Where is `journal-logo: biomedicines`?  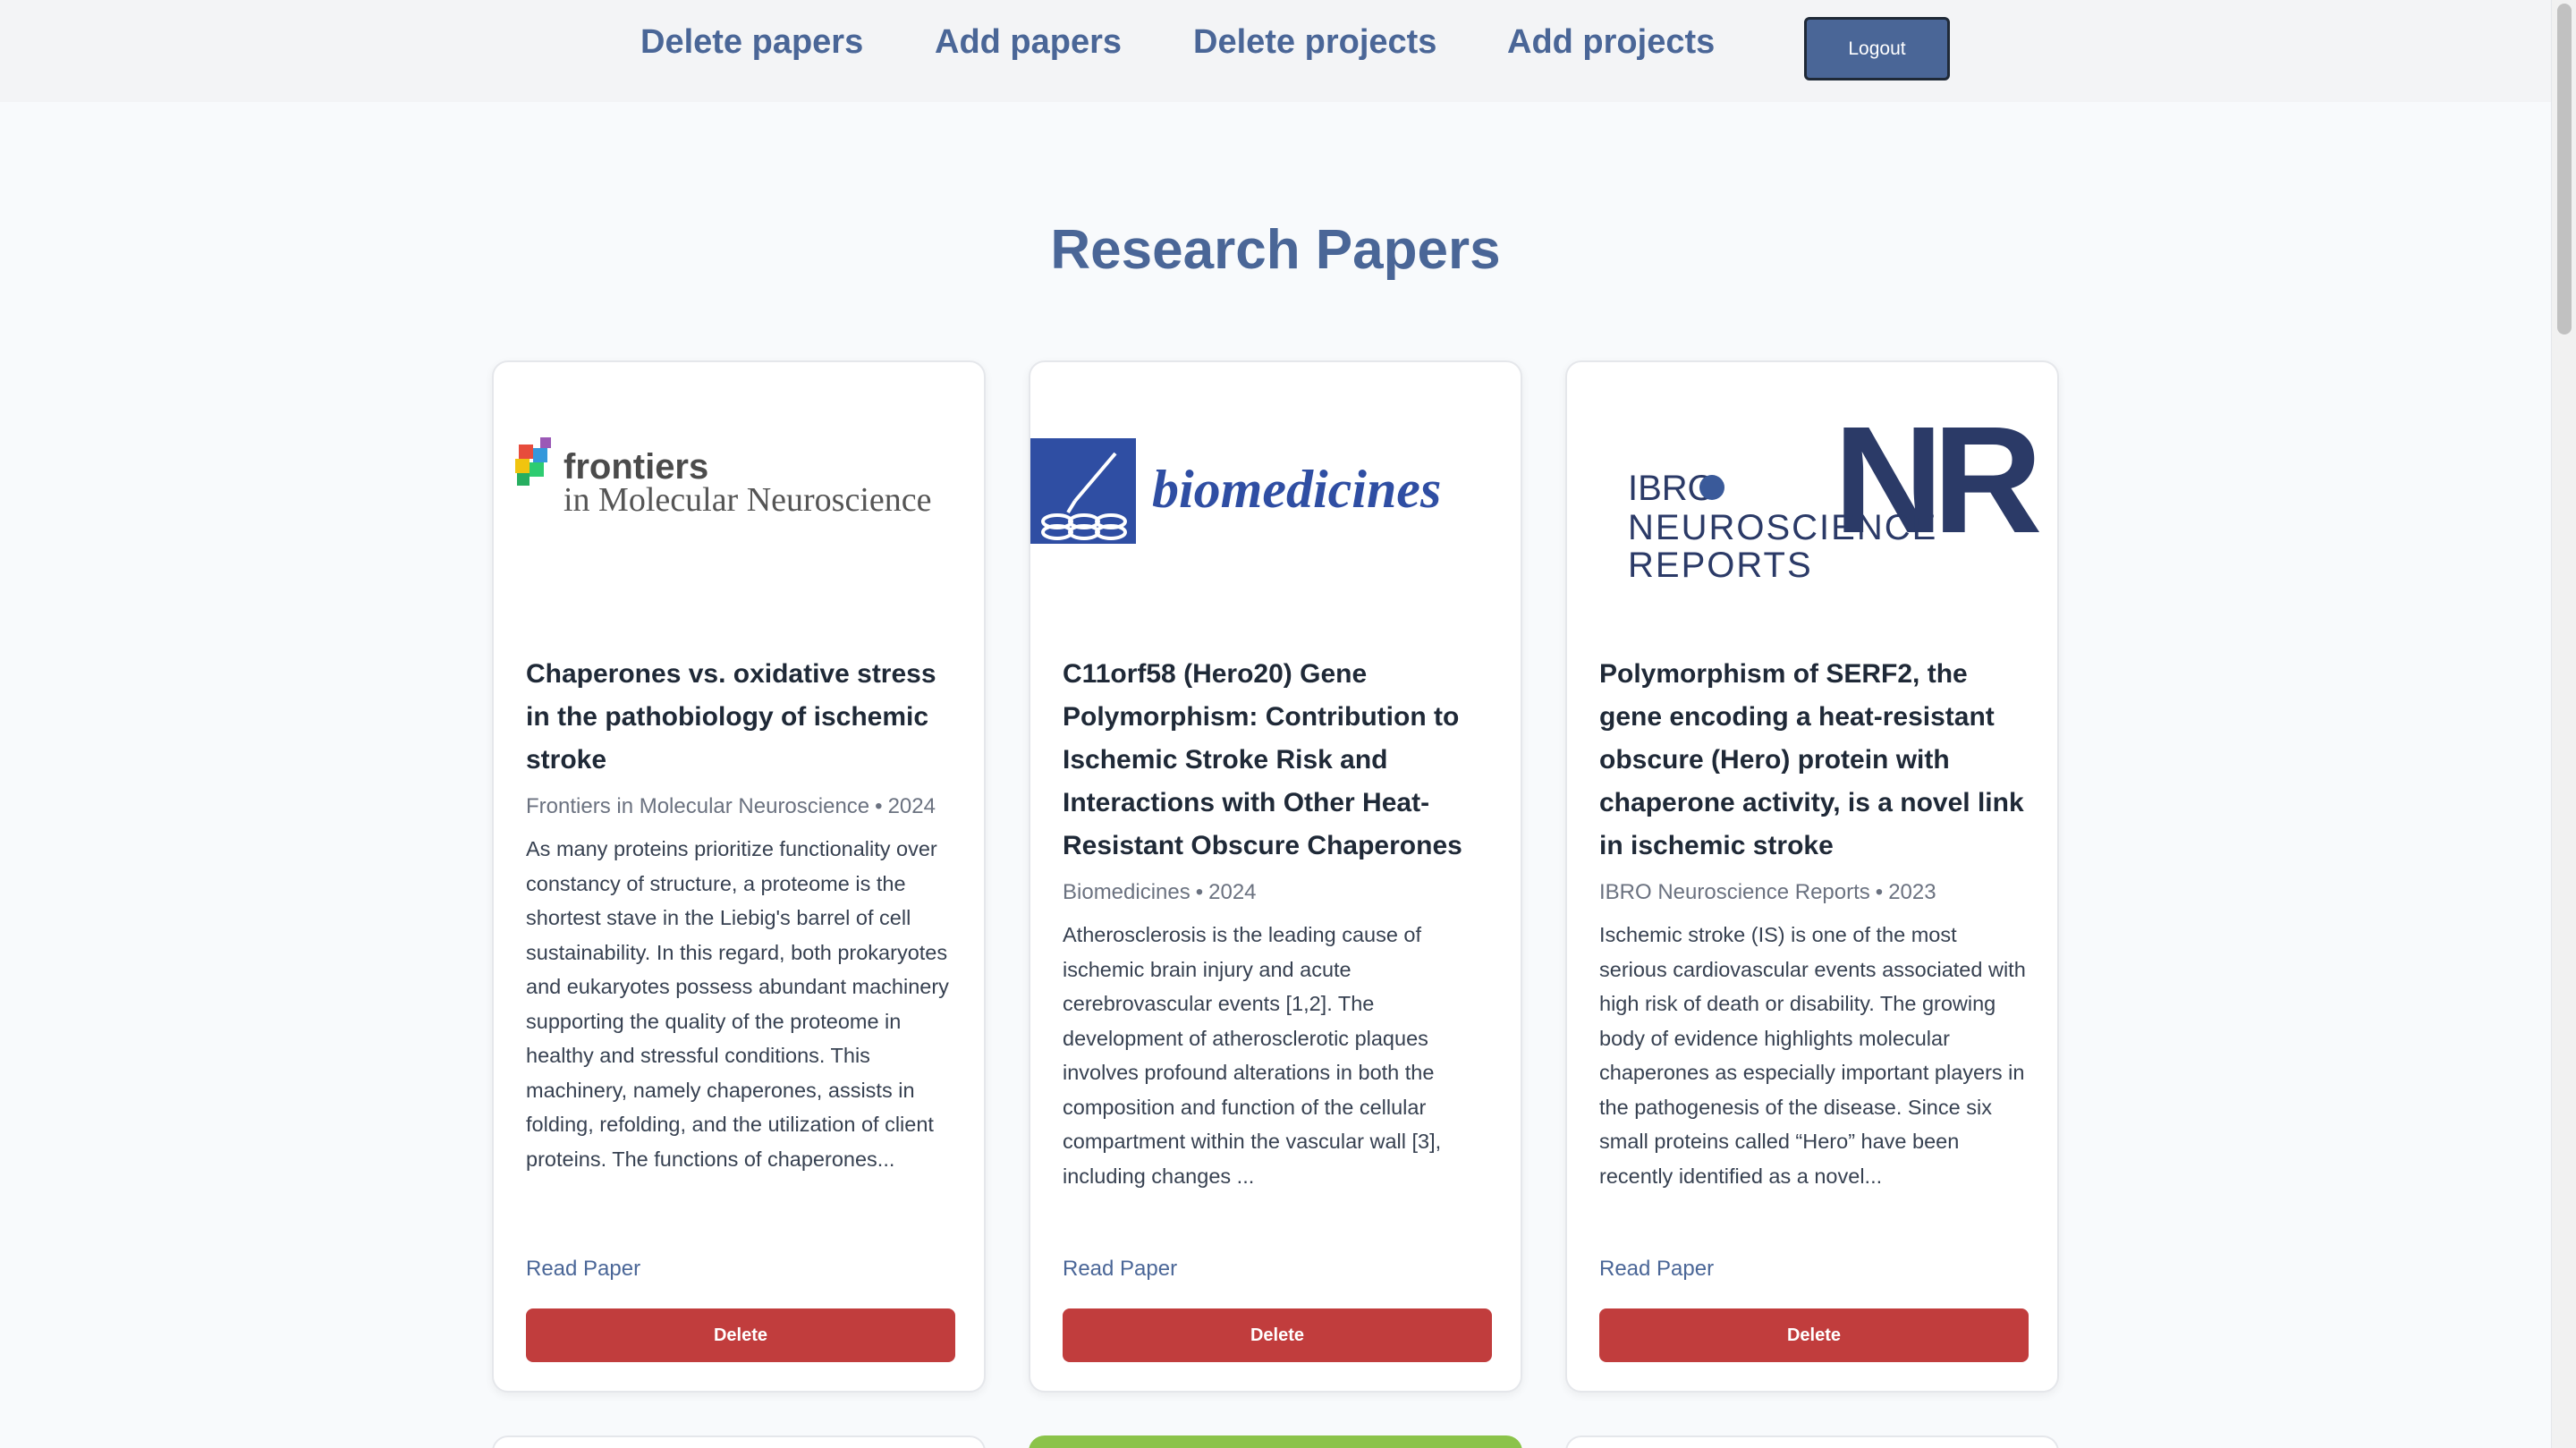
journal-logo: biomedicines is located at coordinates (1275, 496).